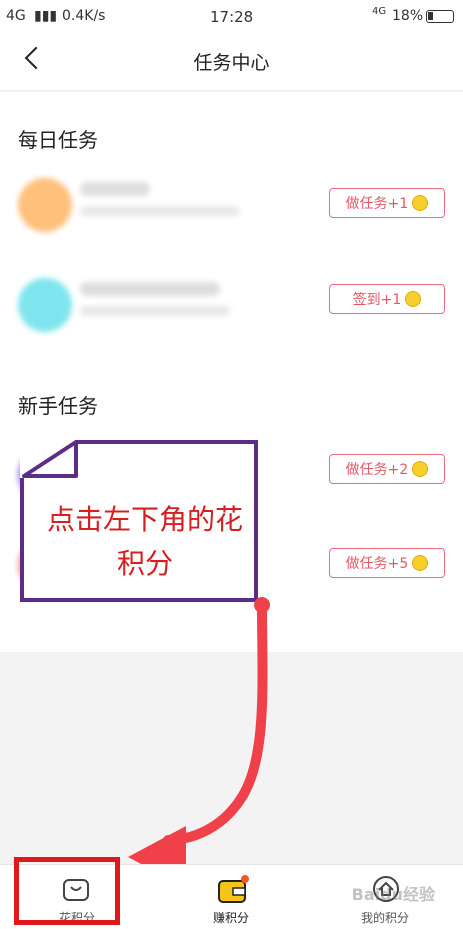 The width and height of the screenshot is (463, 929). Describe the element at coordinates (384, 918) in the screenshot. I see `tab-label: 我的积分` at that location.